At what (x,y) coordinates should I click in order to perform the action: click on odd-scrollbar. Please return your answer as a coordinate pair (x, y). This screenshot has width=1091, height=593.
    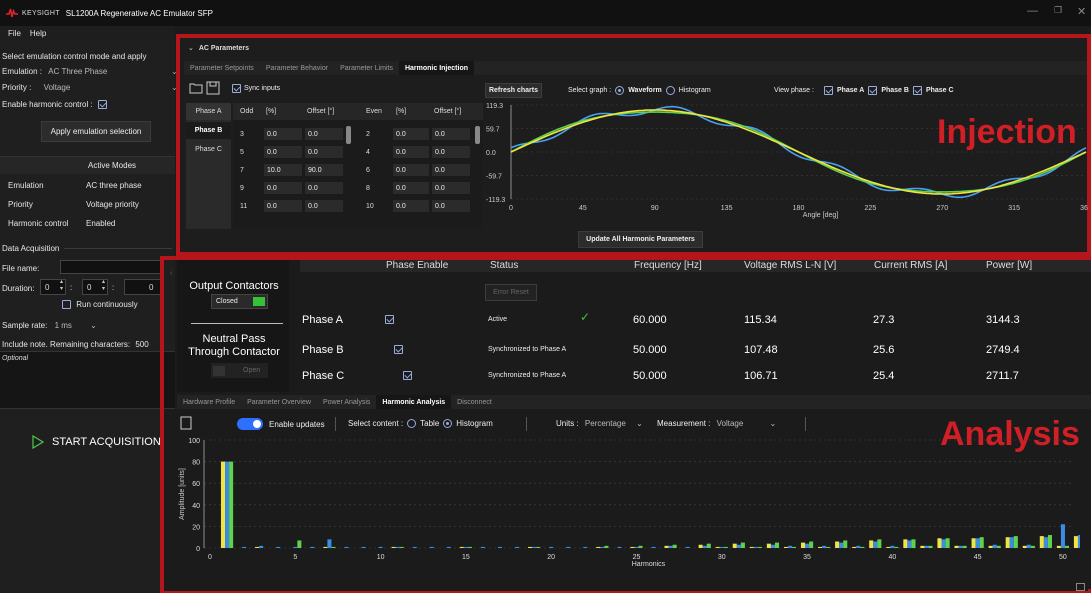
    Looking at the image, I should click on (348, 135).